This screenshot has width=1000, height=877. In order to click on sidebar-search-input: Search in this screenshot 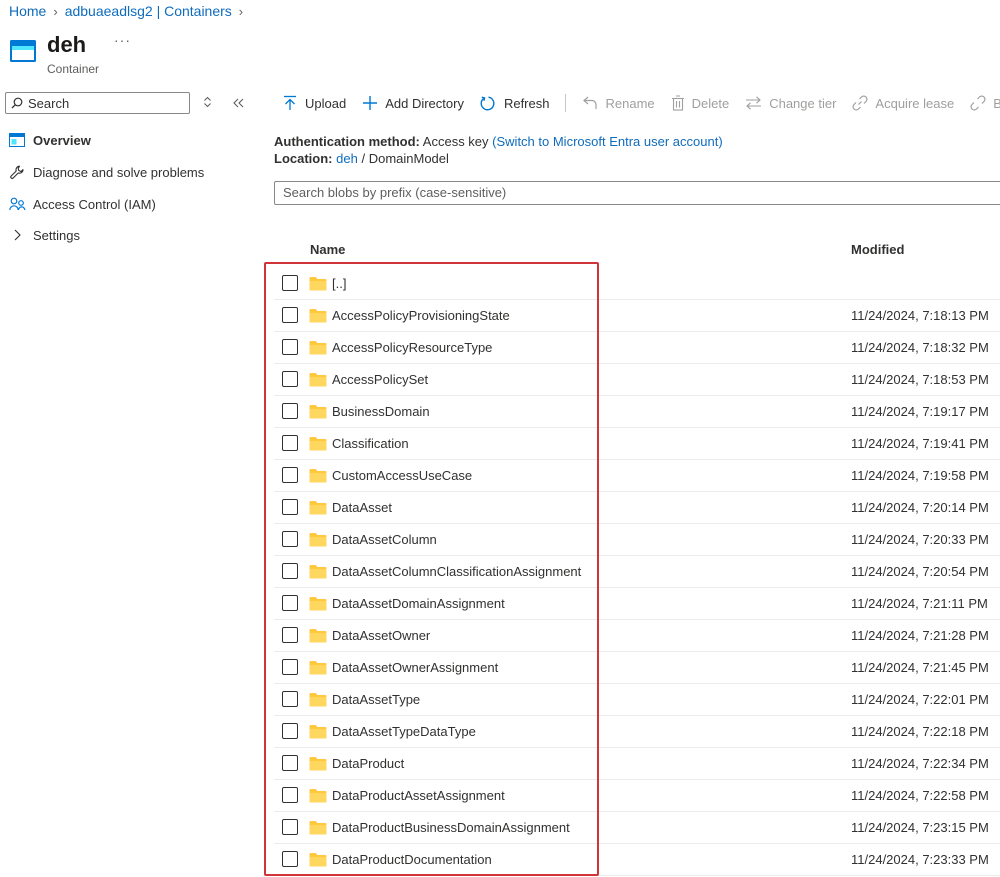, I will do `click(97, 103)`.